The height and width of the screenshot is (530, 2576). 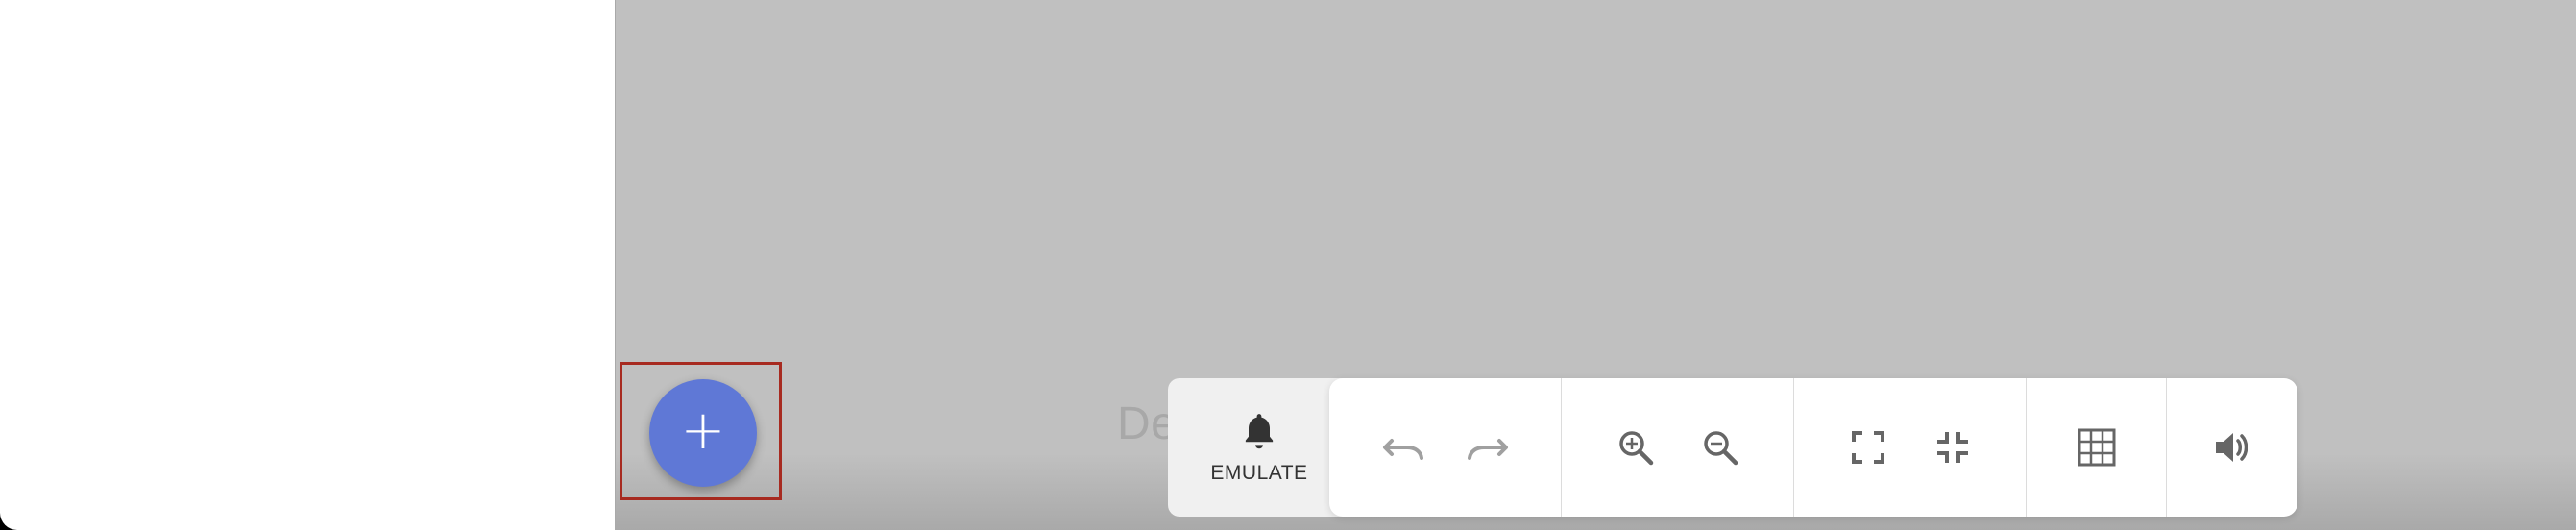 I want to click on exit-fullscreen-button, so click(x=1952, y=447).